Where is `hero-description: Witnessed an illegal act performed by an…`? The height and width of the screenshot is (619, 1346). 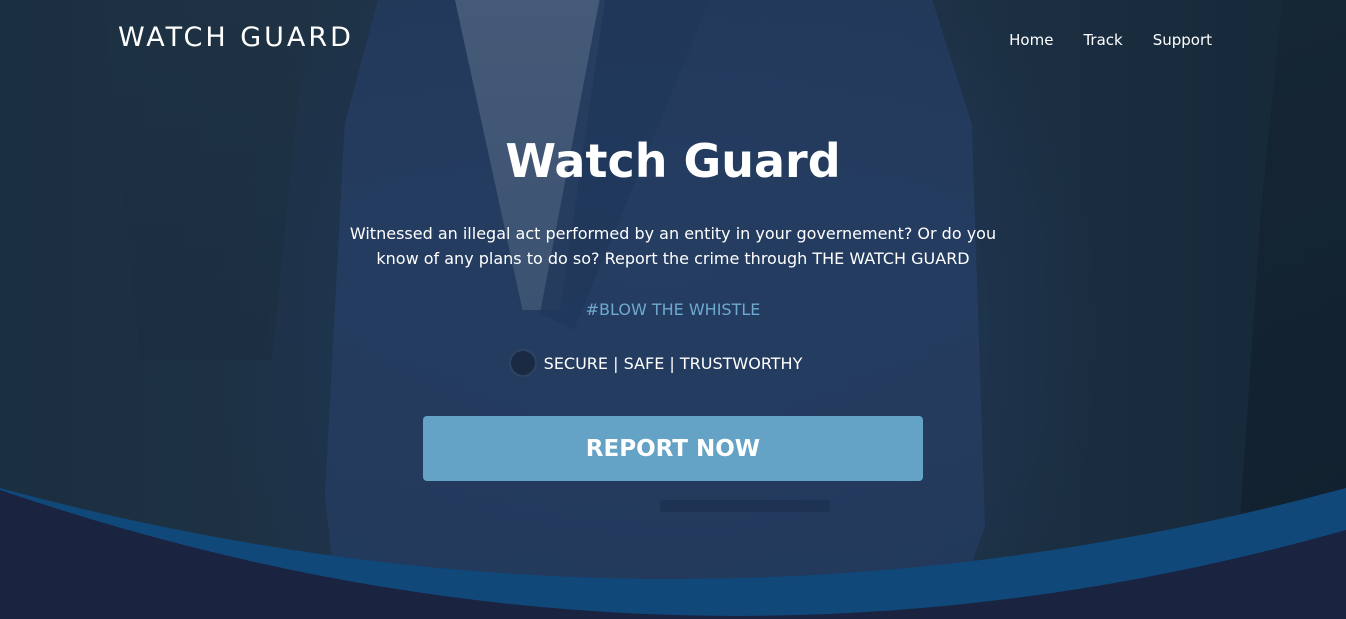 hero-description: Witnessed an illegal act performed by an… is located at coordinates (673, 246).